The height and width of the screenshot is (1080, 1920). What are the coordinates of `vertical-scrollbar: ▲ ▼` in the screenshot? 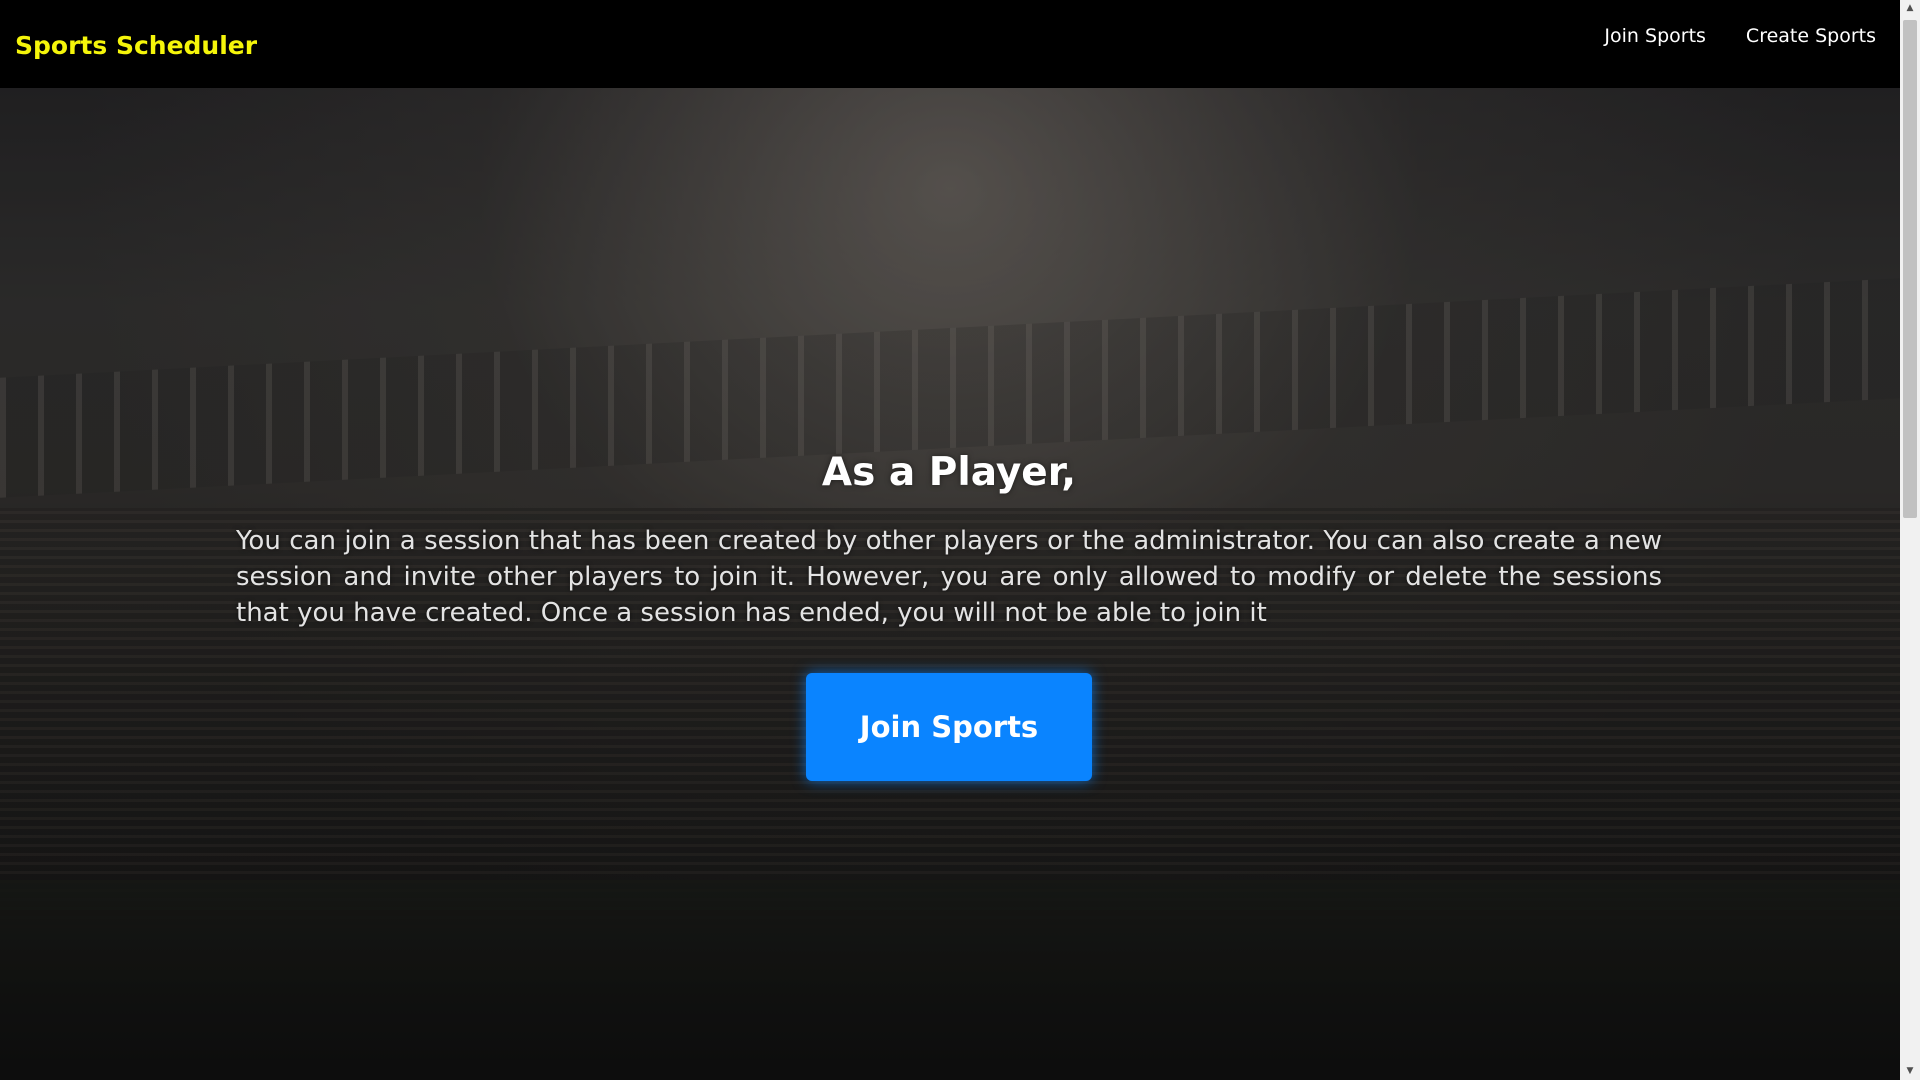 It's located at (1910, 540).